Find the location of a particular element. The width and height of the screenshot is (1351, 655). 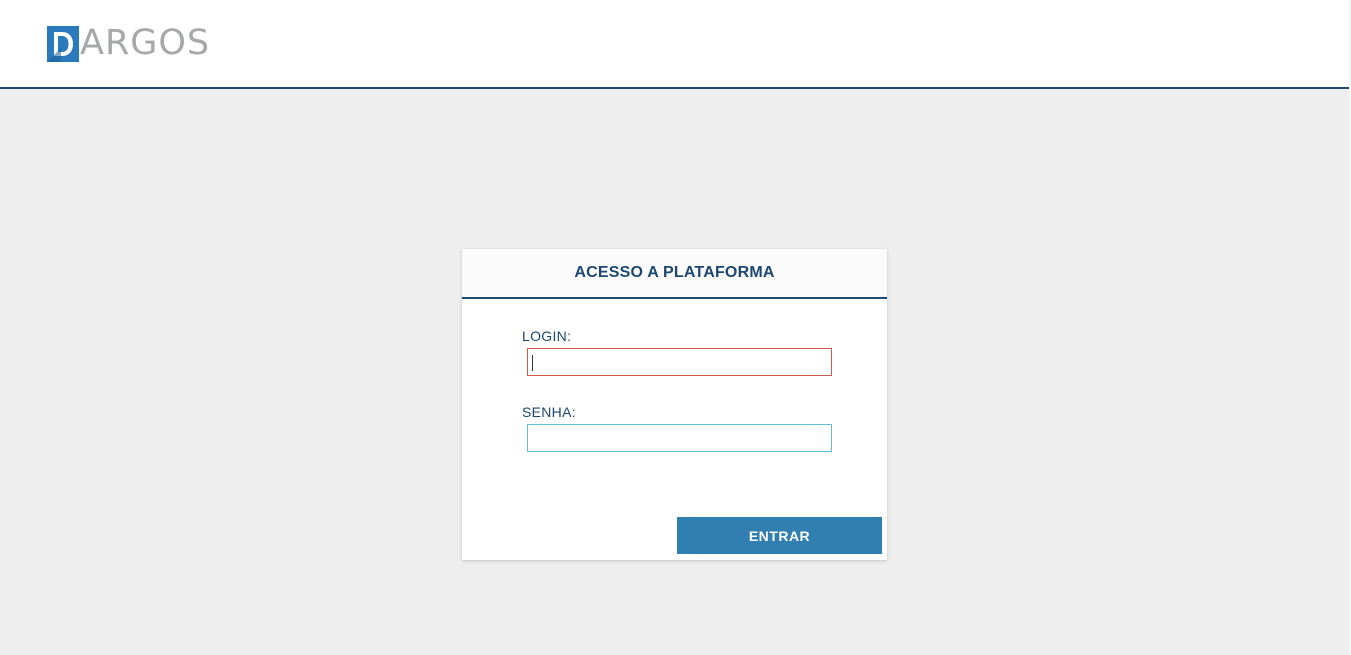

enter-button: ENTRAR is located at coordinates (779, 535).